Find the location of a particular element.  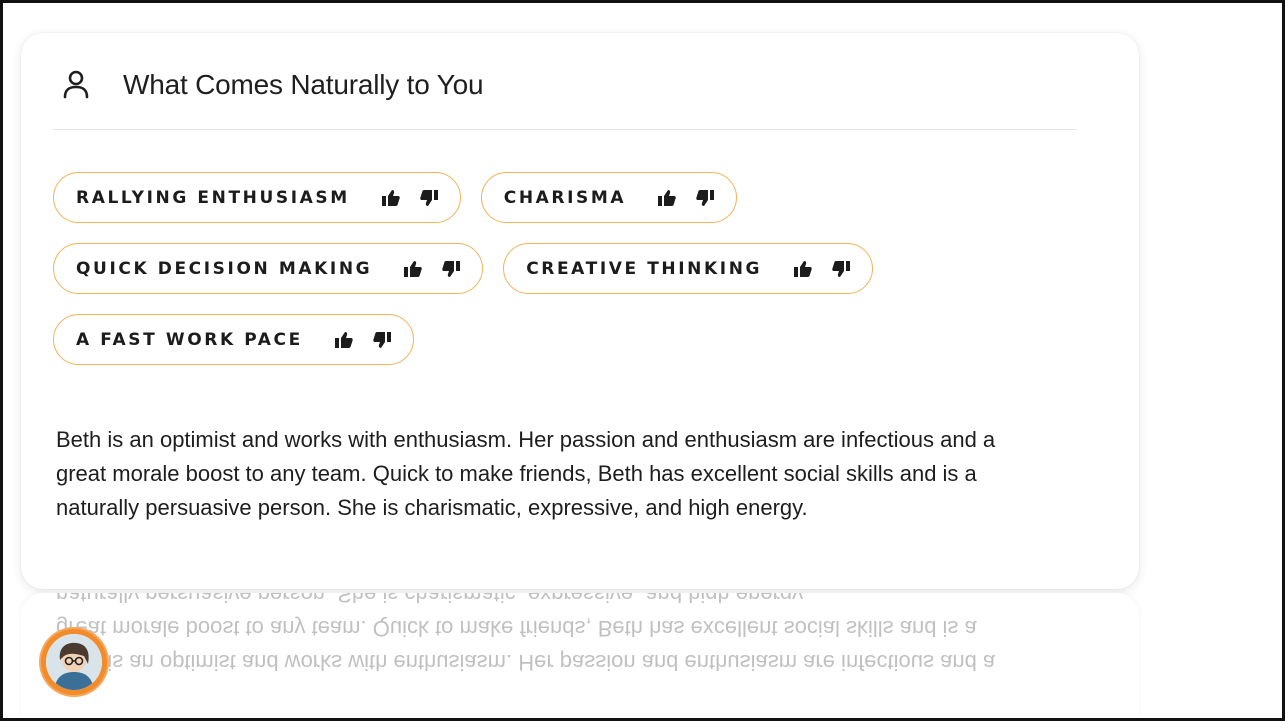

strength-chip: QUICK DECISION MAKING is located at coordinates (268, 268).